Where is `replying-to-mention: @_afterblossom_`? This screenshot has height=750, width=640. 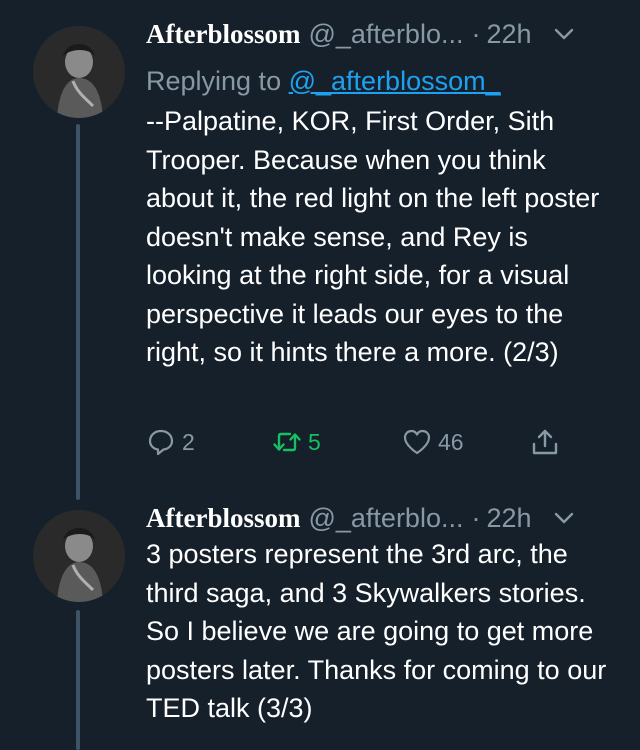
replying-to-mention: @_afterblossom_ is located at coordinates (395, 81).